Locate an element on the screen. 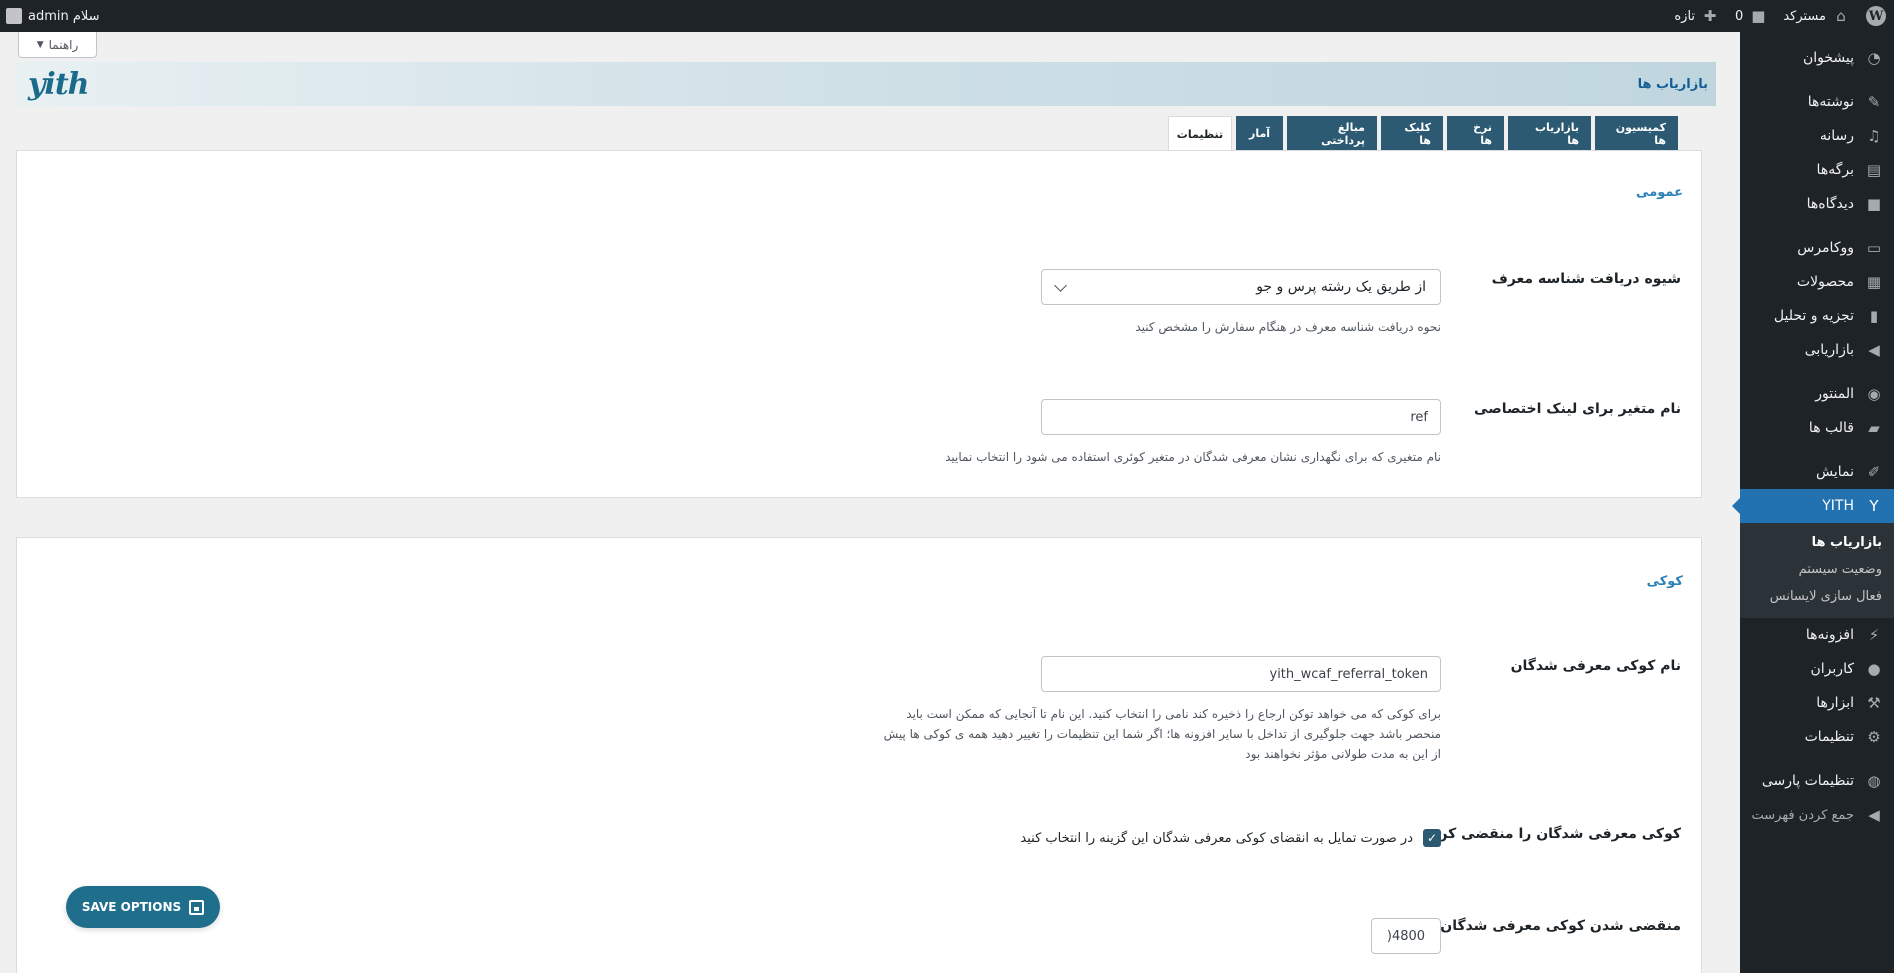  sidebar-item-analytics: ▮ تجزیه و تحلیل is located at coordinates (1817, 316).